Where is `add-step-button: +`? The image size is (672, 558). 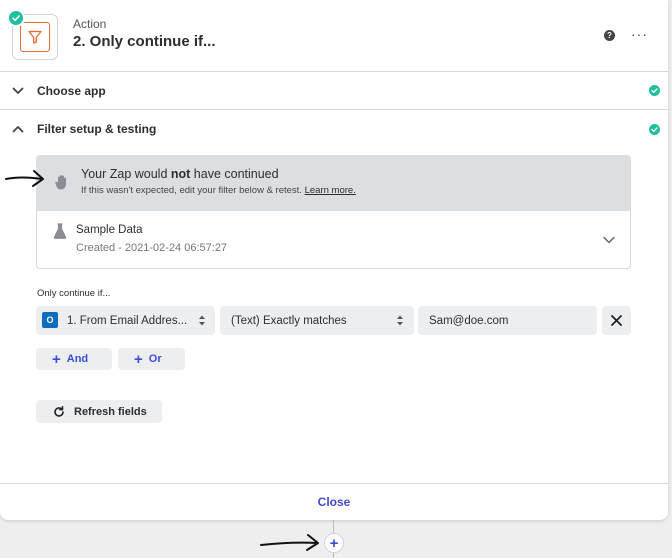
add-step-button: + is located at coordinates (334, 543).